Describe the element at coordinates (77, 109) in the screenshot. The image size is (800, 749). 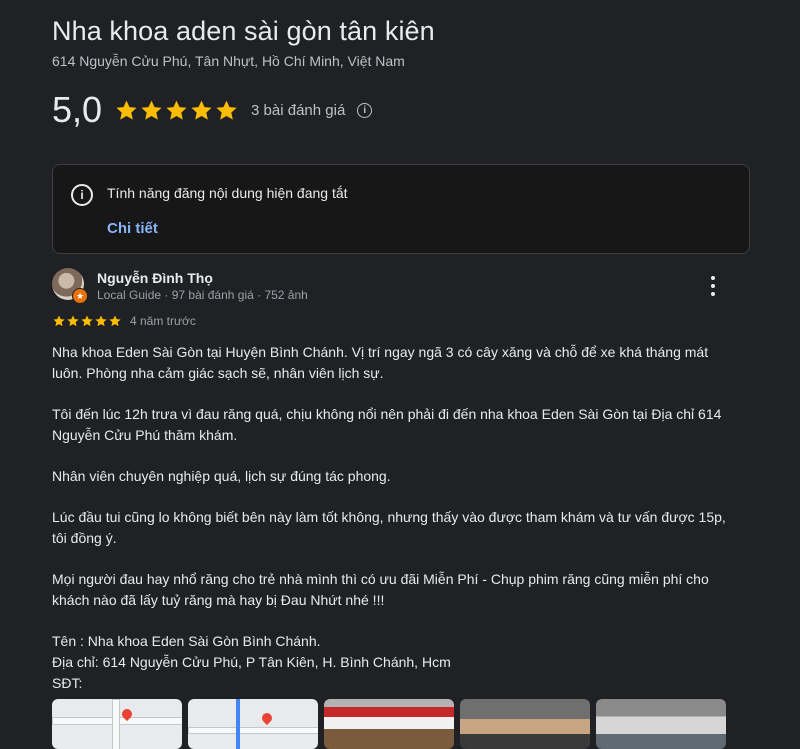
I see `rating-value: 5,0` at that location.